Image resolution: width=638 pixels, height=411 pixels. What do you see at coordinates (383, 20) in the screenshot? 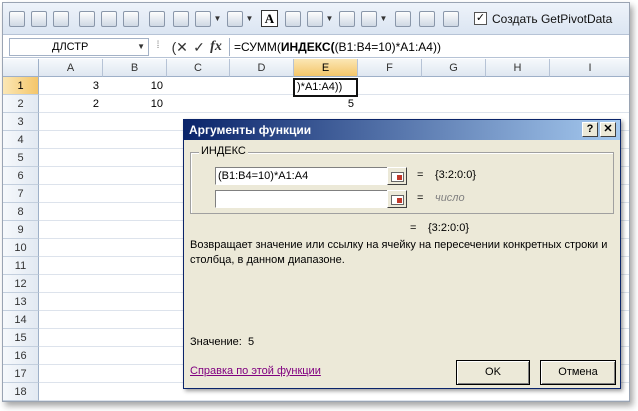
I see `paint-dropdown-icon: ▼` at bounding box center [383, 20].